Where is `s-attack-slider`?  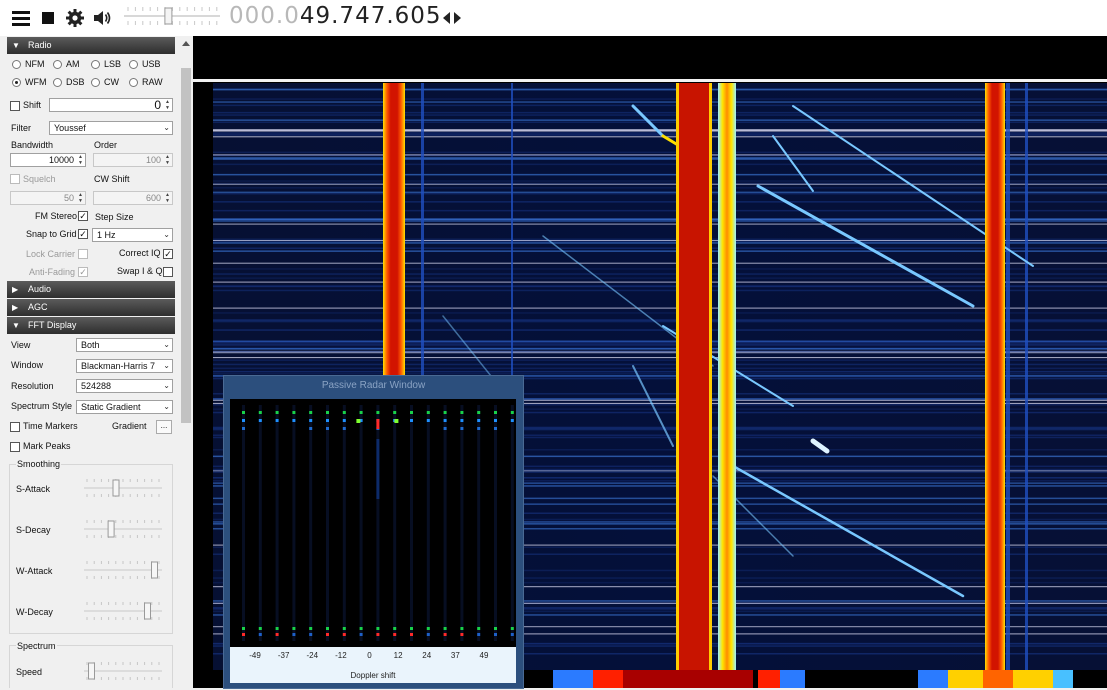
s-attack-slider is located at coordinates (123, 488).